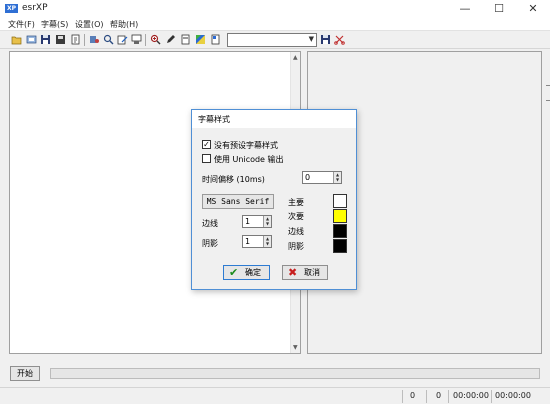 This screenshot has height=404, width=550. Describe the element at coordinates (340, 231) in the screenshot. I see `outline-color-swatch` at that location.